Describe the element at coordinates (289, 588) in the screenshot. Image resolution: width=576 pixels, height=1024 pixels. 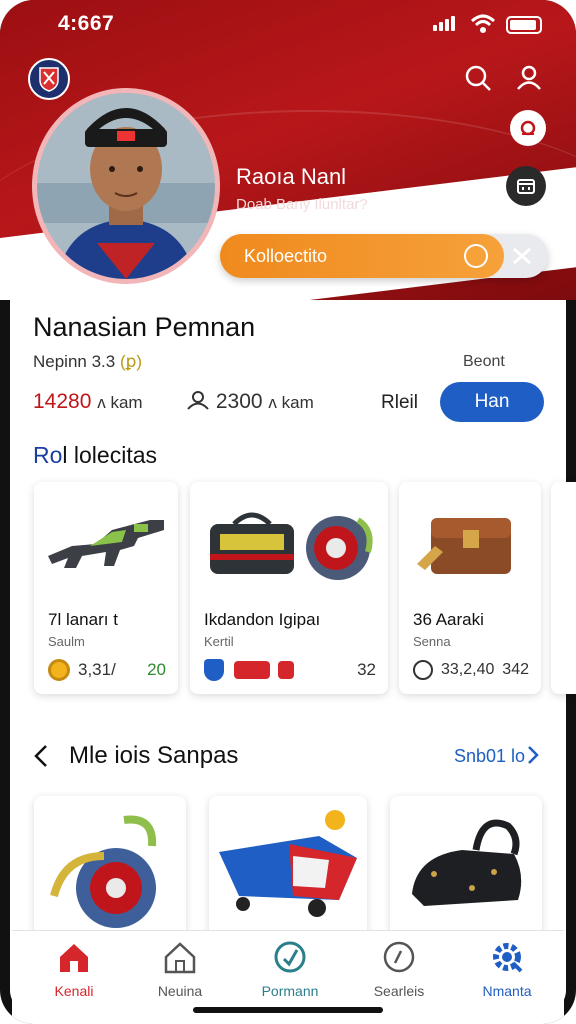
I see `collection-card: Ikdandon Igipaı Kertil 32` at that location.